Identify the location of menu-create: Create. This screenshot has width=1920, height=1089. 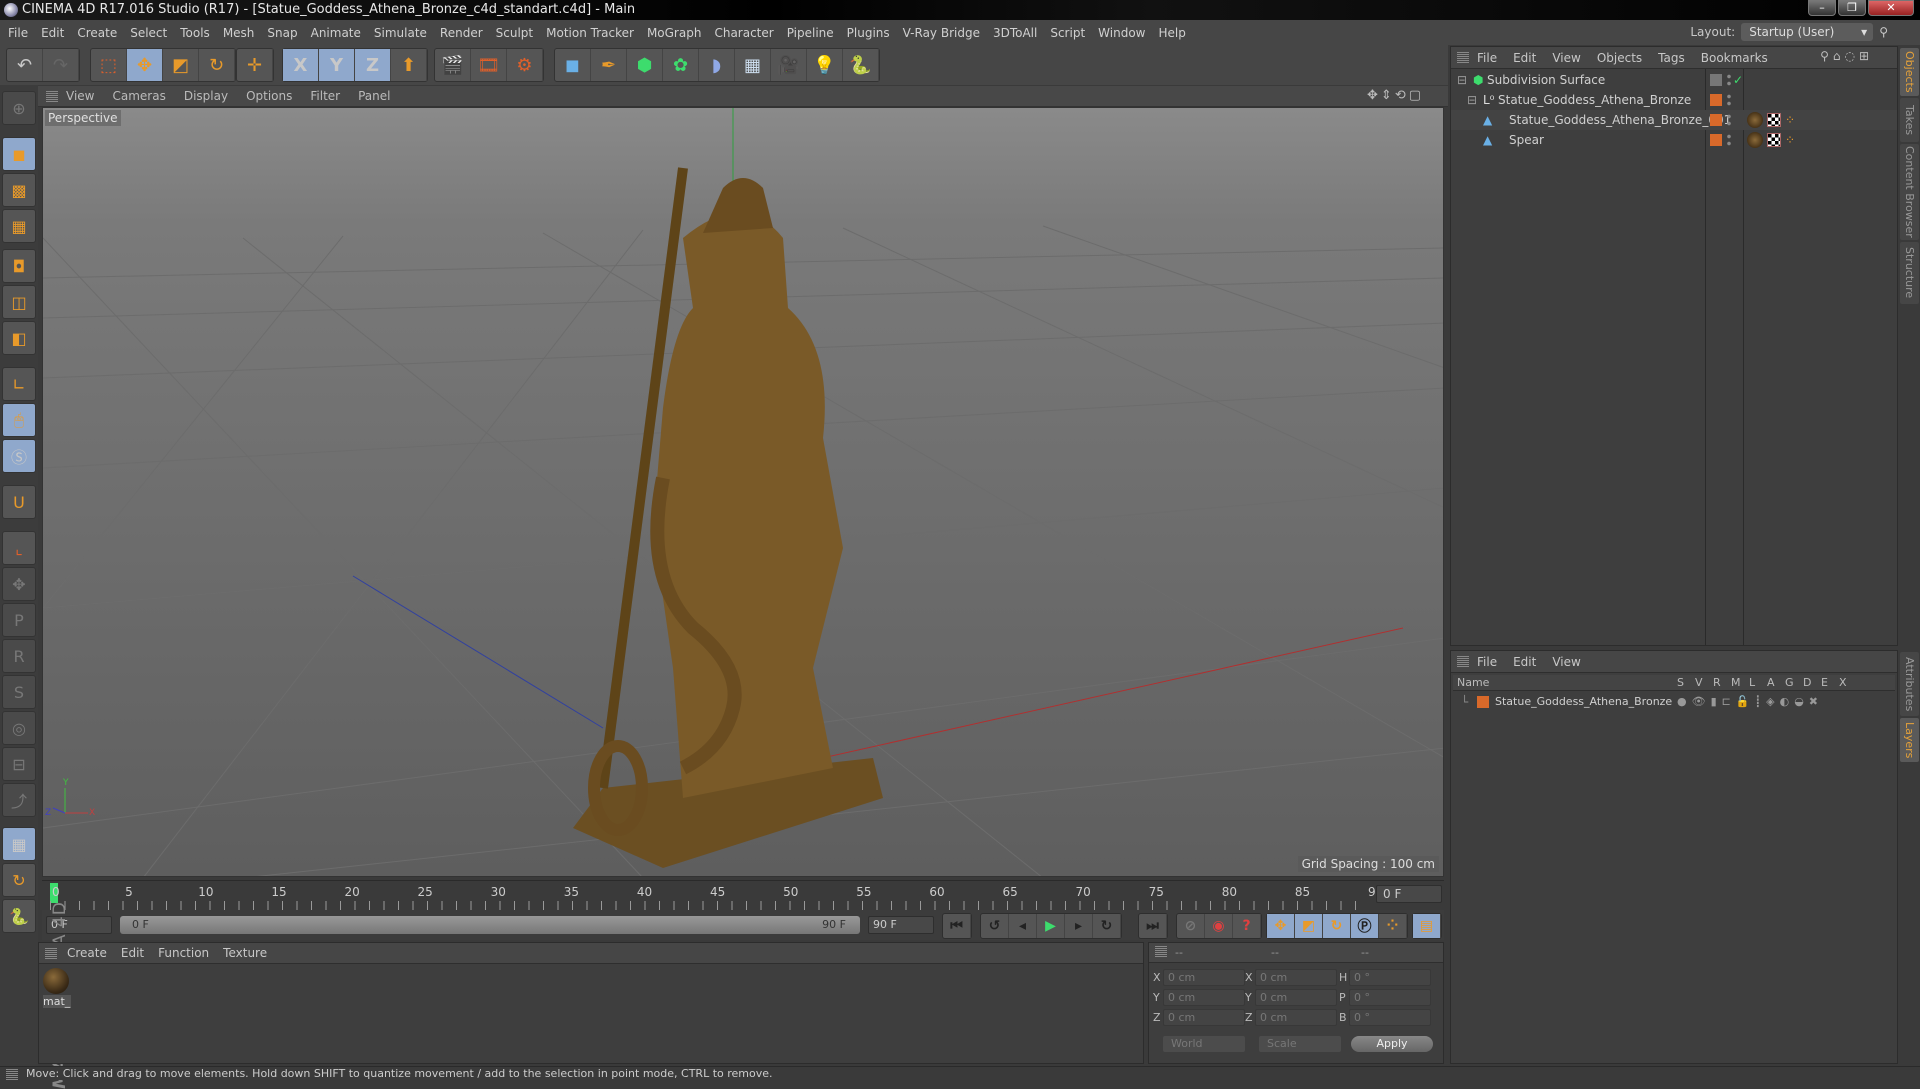
(97, 33).